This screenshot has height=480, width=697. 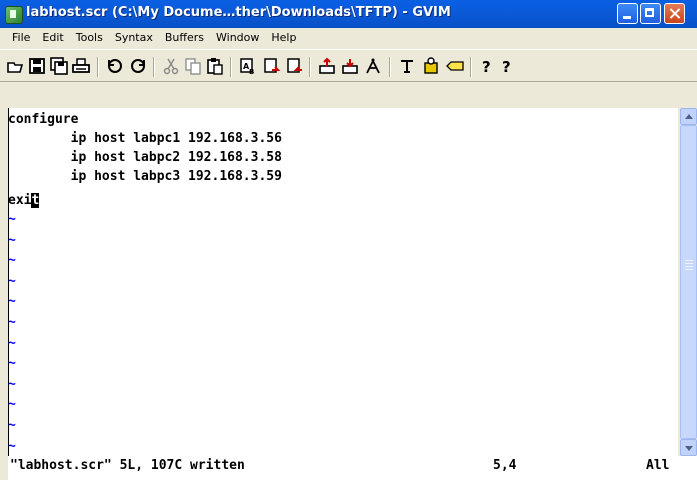 What do you see at coordinates (215, 66) in the screenshot?
I see `paste-icon` at bounding box center [215, 66].